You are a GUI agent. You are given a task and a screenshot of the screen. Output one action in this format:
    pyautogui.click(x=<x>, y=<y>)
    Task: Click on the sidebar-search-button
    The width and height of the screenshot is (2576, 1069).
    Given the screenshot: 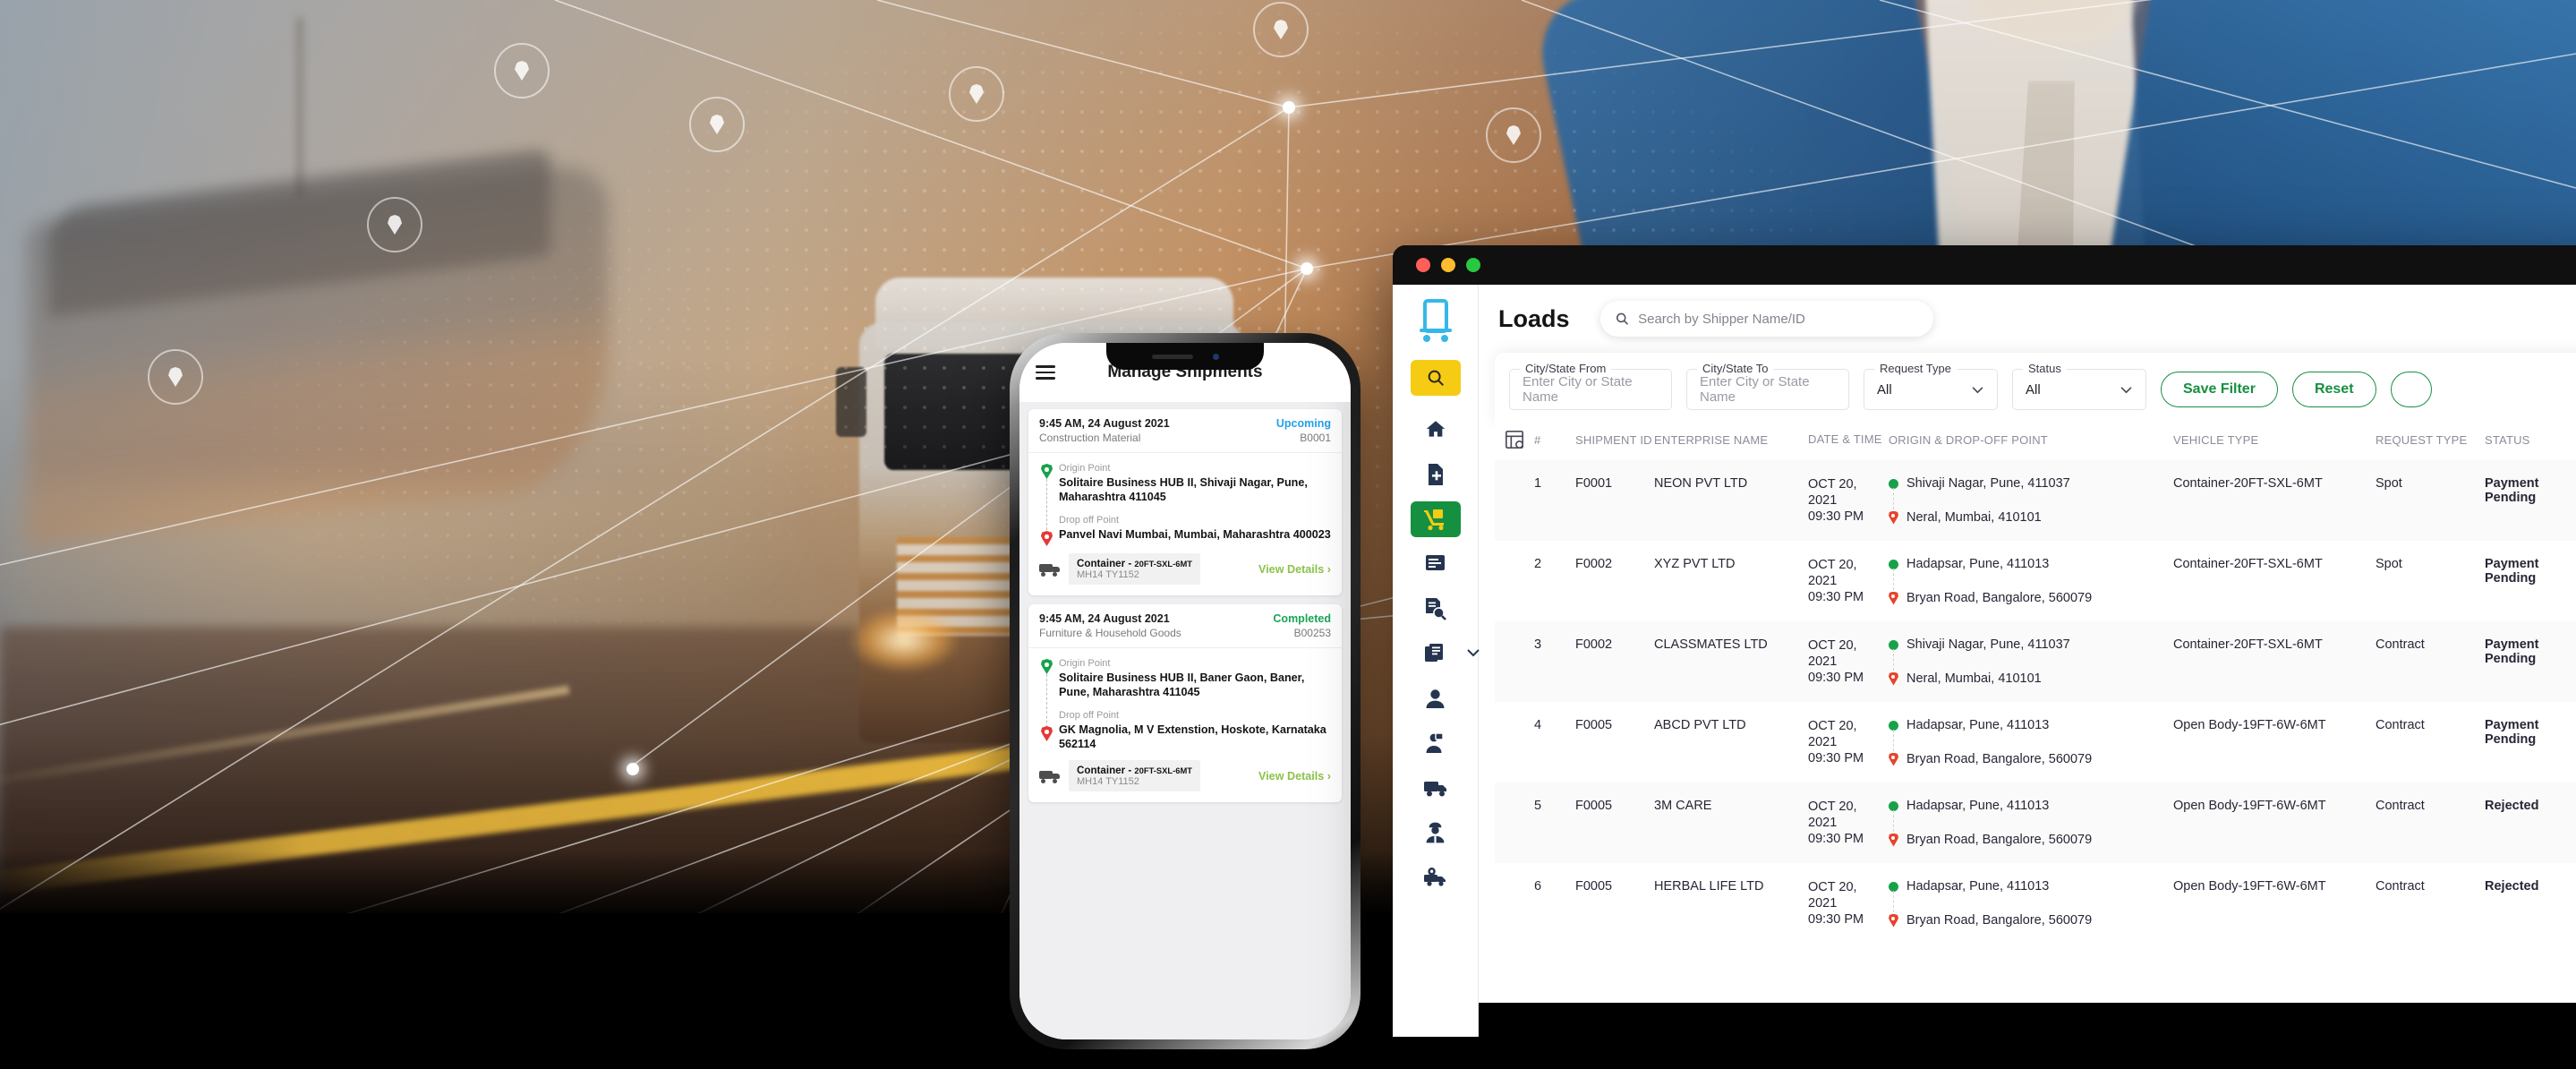 What is the action you would take?
    pyautogui.click(x=1435, y=378)
    